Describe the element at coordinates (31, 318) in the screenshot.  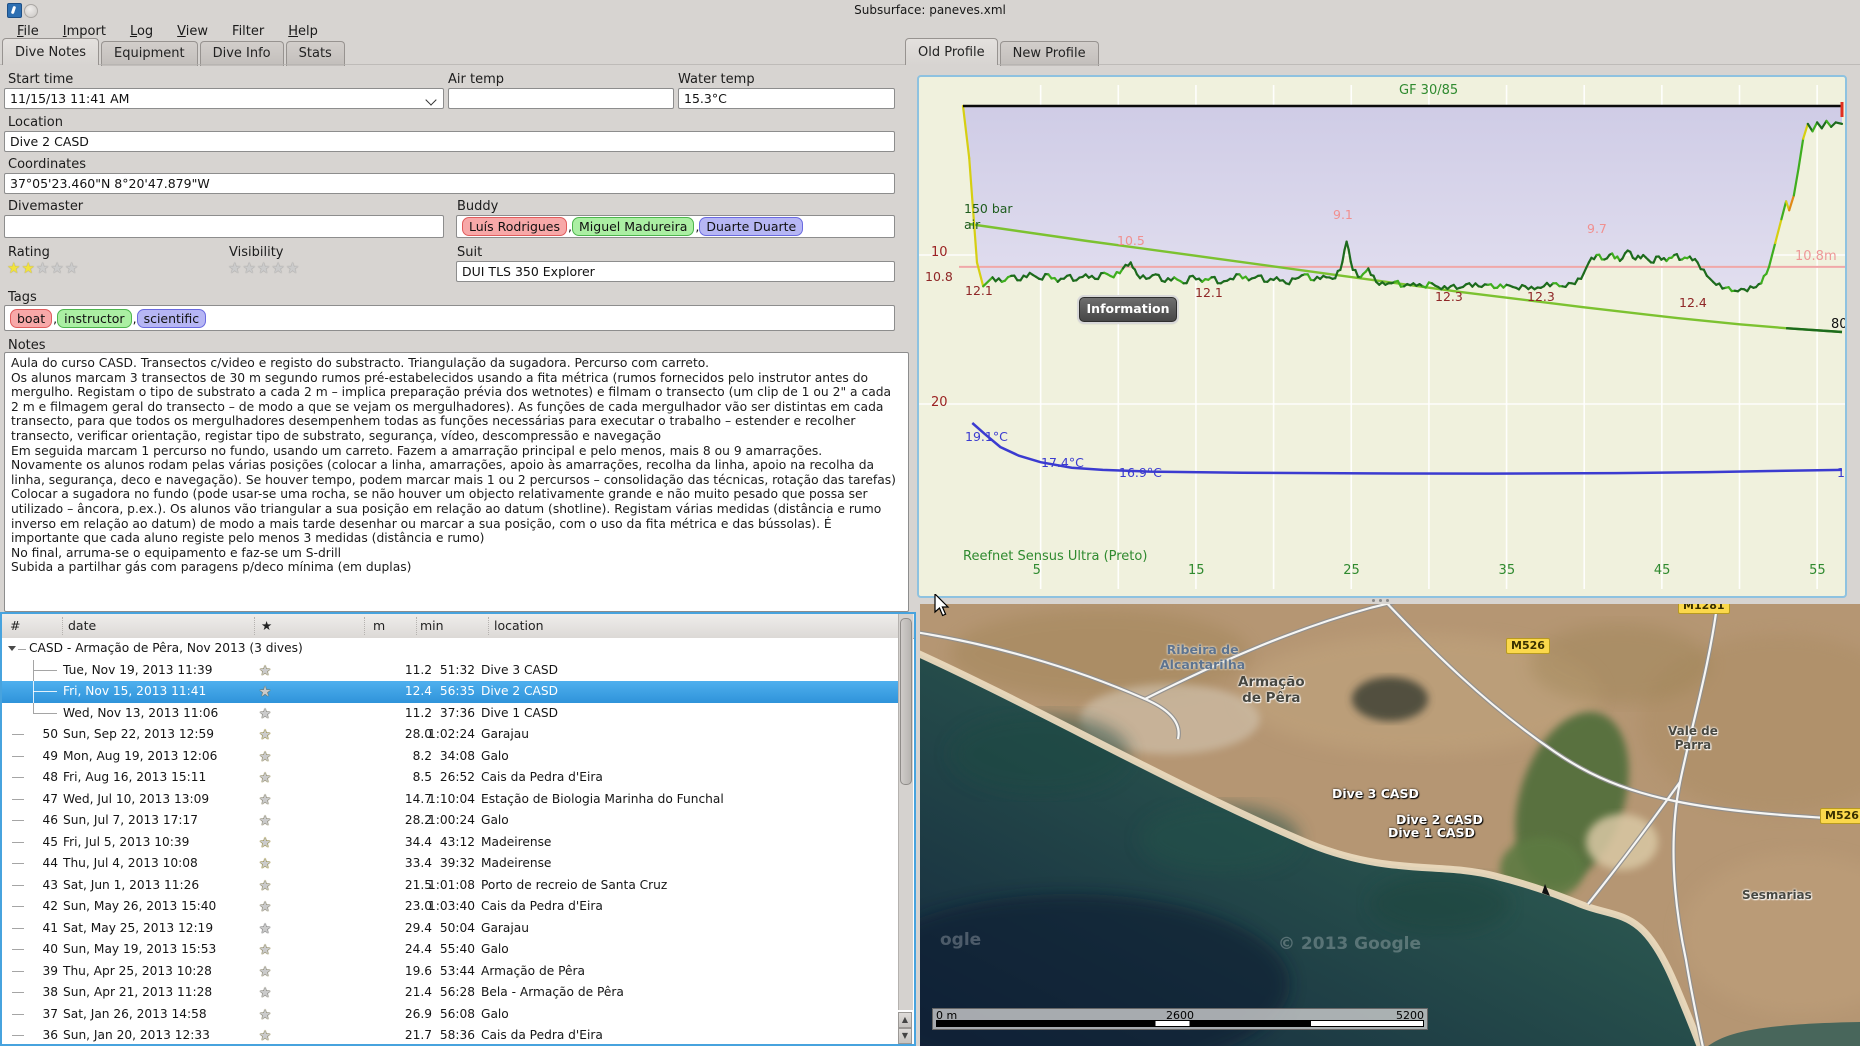
I see `tag-pill: boat` at that location.